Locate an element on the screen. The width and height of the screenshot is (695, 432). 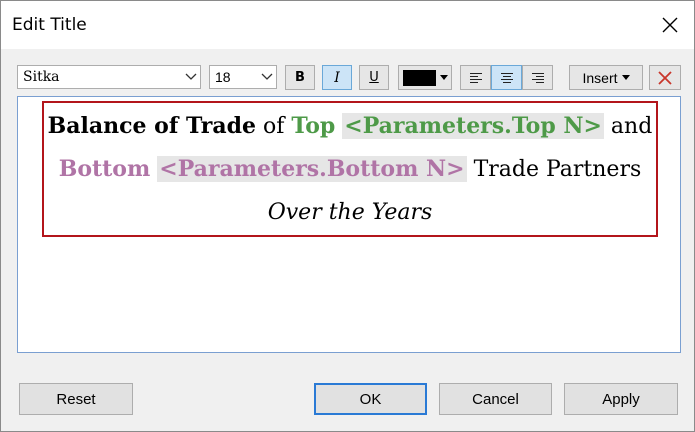
align-right-icon is located at coordinates (537, 77).